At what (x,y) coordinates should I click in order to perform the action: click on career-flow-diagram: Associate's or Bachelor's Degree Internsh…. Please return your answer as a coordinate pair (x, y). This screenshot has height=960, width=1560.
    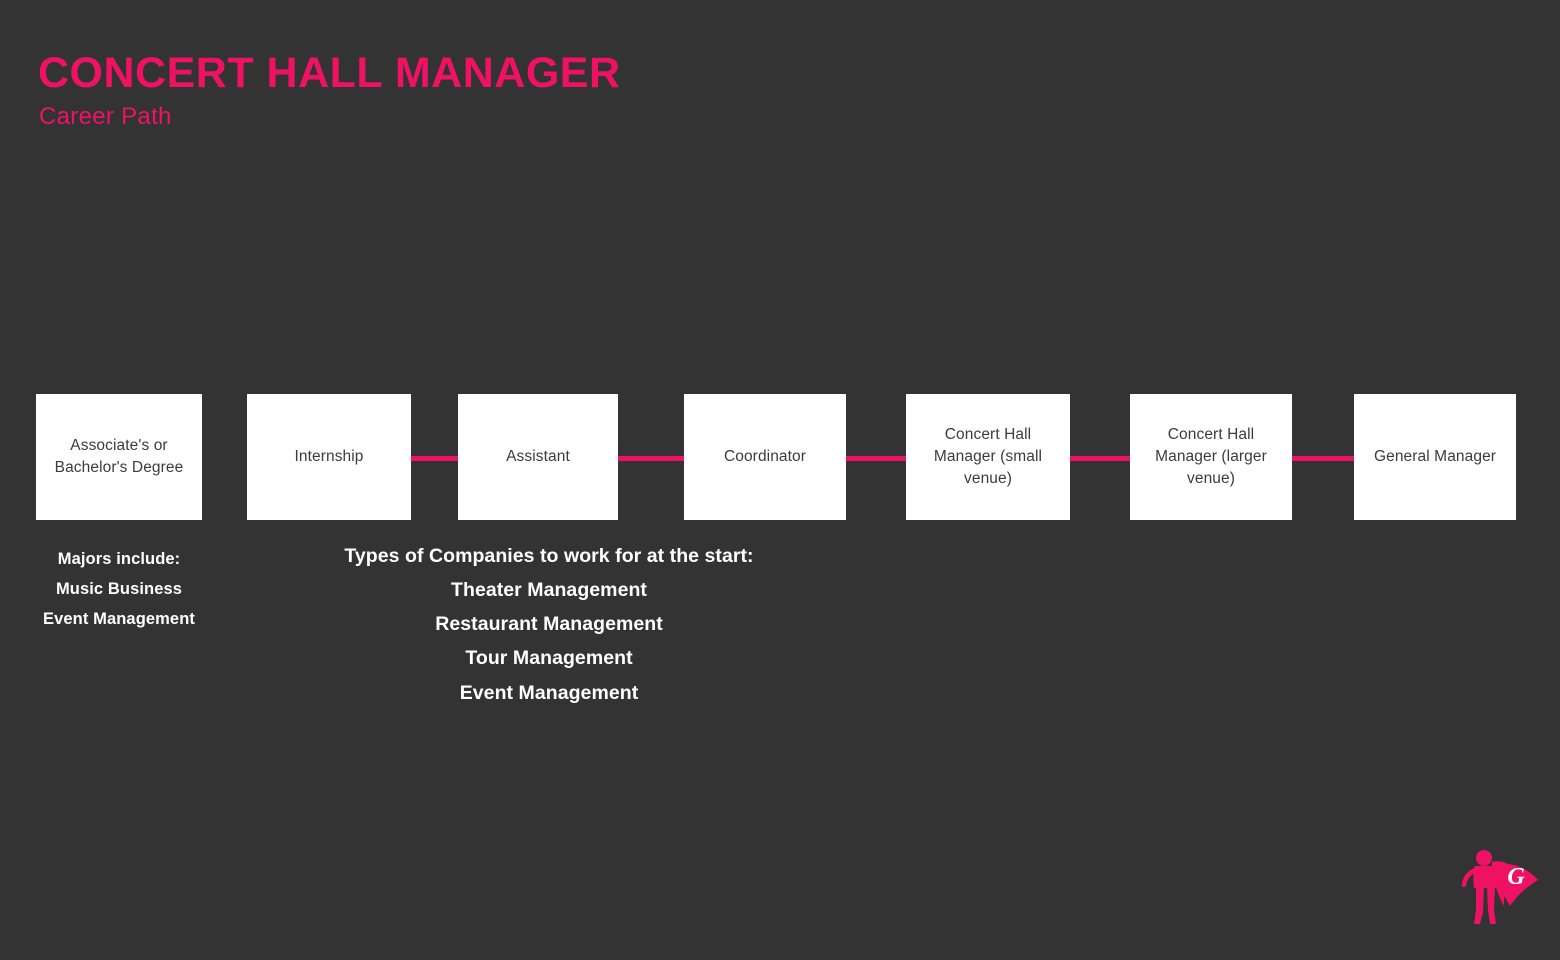
    Looking at the image, I should click on (780, 458).